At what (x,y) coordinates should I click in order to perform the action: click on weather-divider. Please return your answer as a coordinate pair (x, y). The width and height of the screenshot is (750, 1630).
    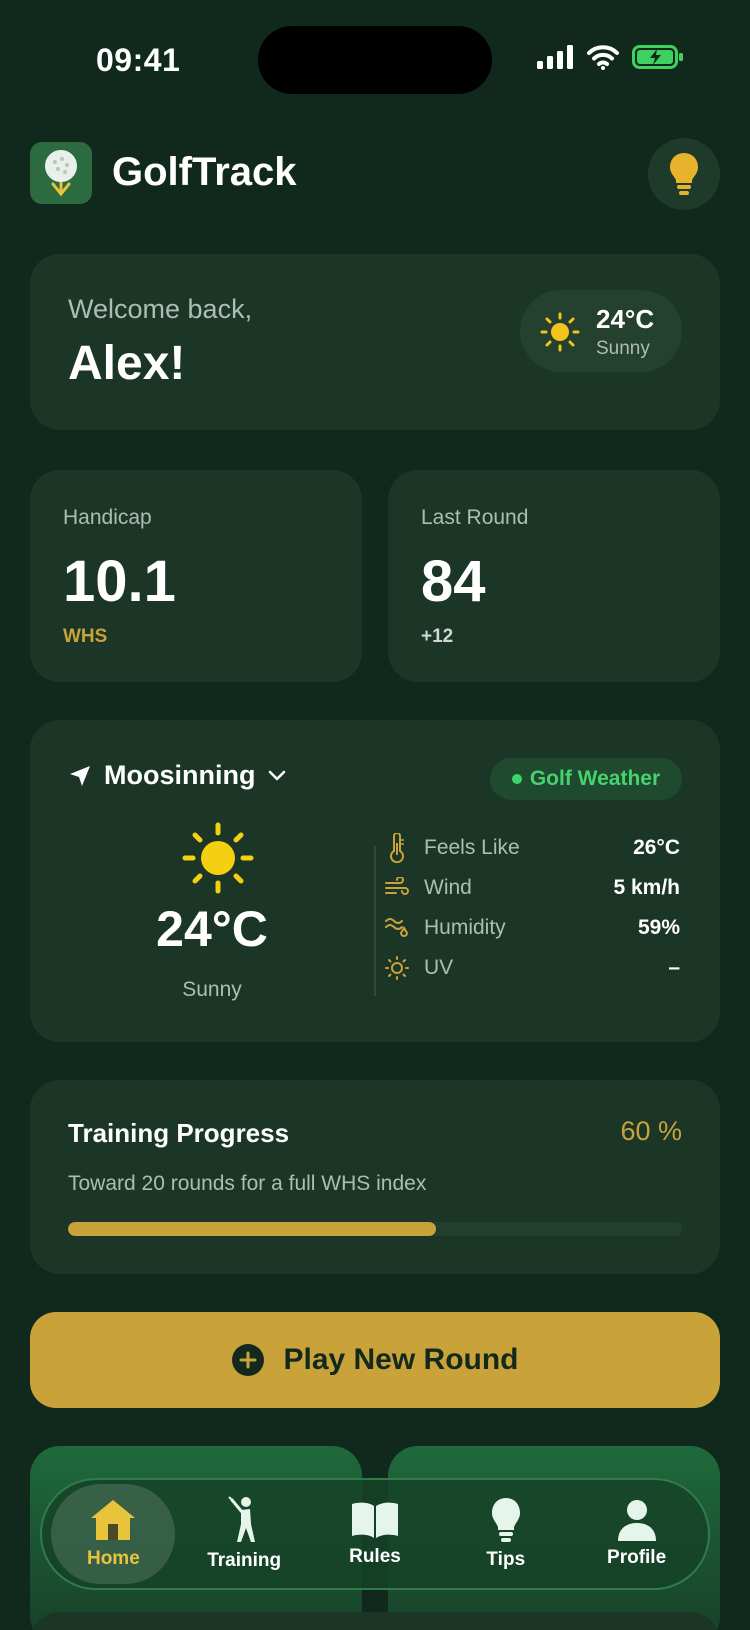
    Looking at the image, I should click on (375, 921).